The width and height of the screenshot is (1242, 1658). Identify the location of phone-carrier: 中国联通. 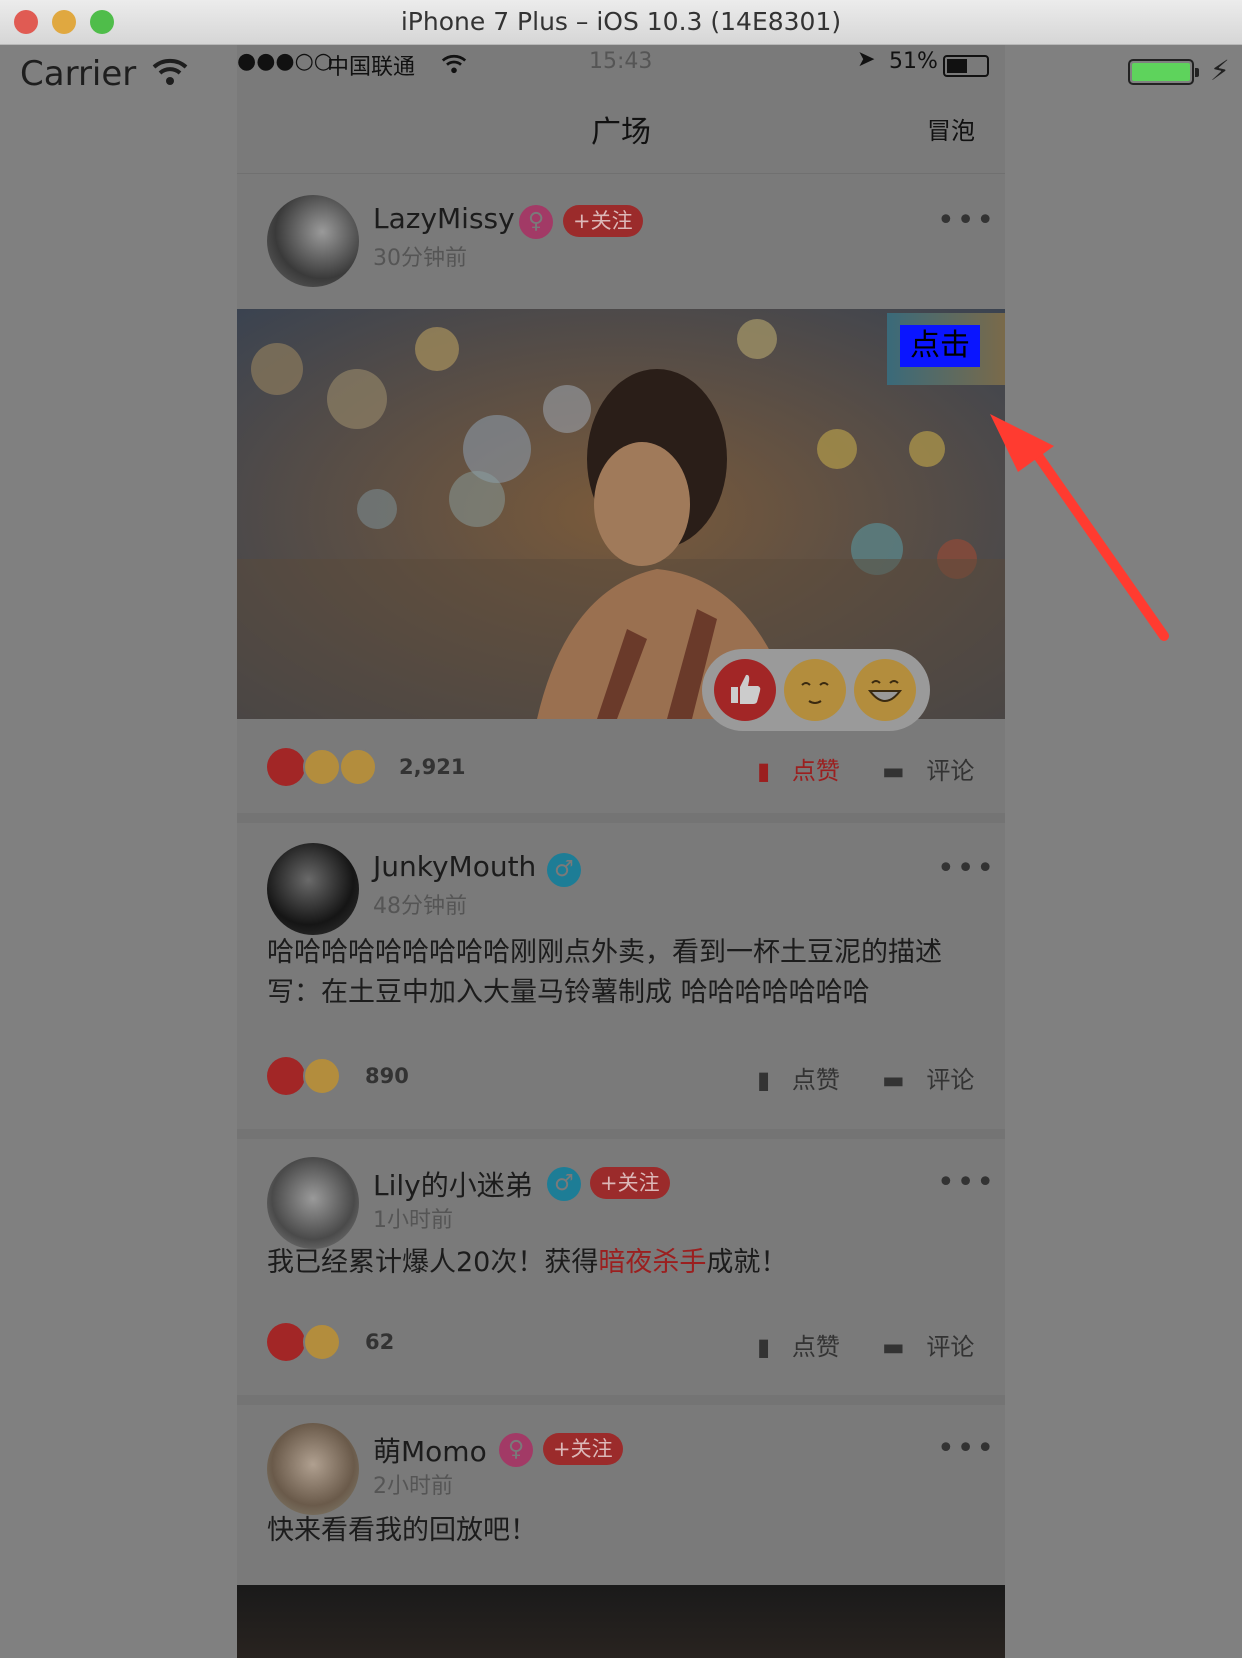
(371, 67).